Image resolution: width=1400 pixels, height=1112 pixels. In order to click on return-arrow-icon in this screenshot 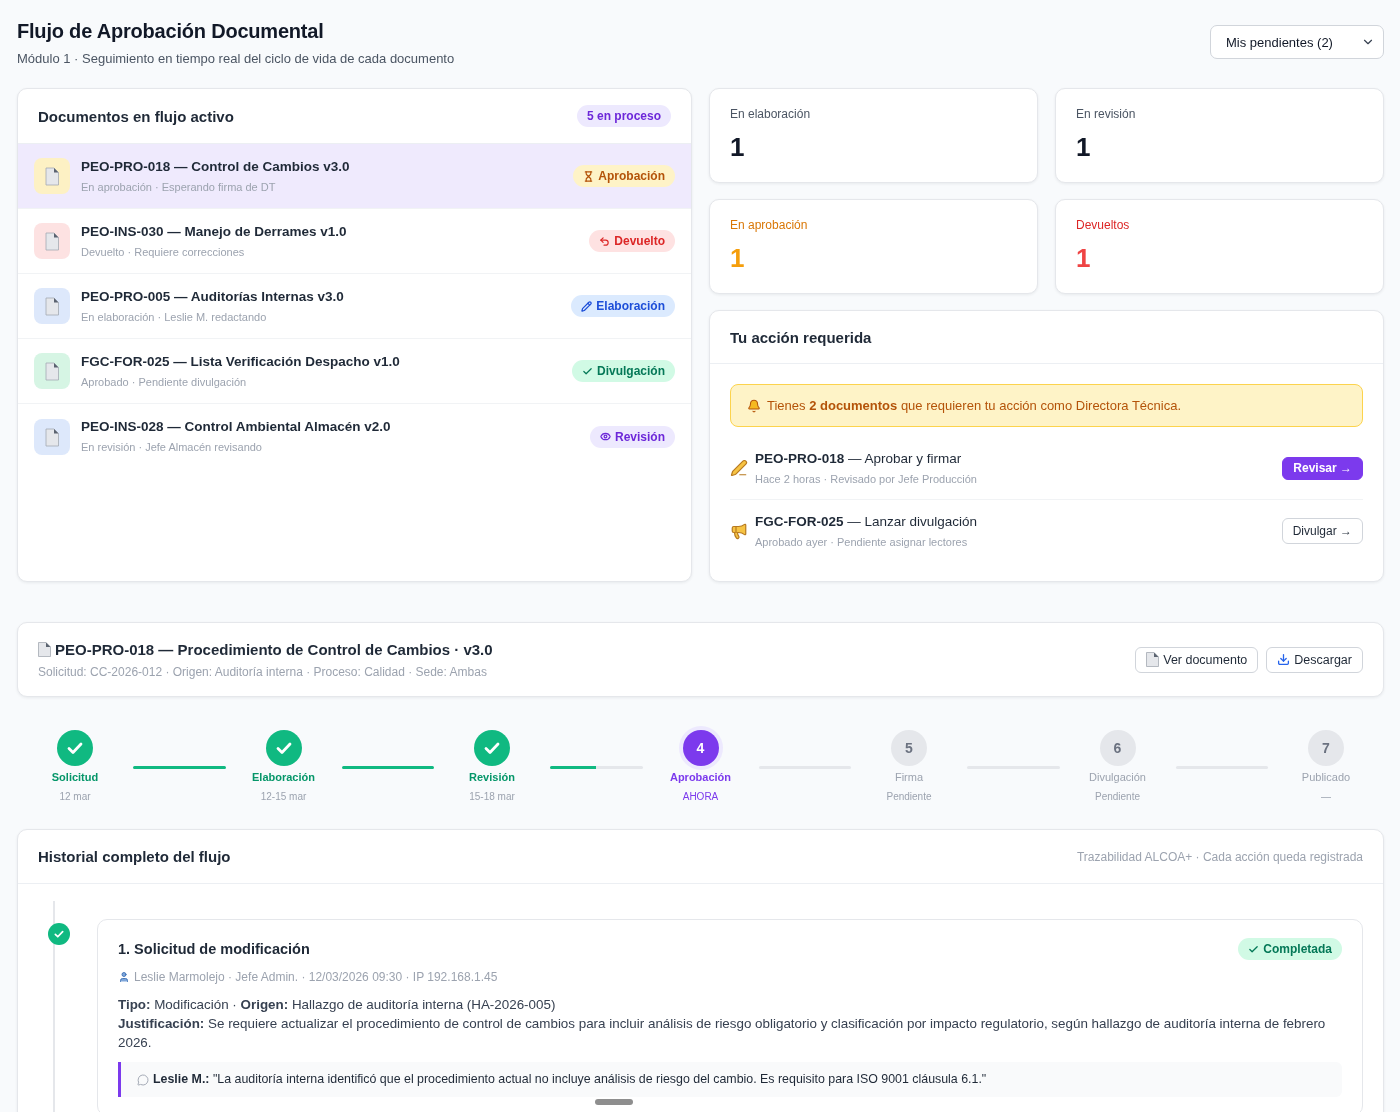, I will do `click(605, 241)`.